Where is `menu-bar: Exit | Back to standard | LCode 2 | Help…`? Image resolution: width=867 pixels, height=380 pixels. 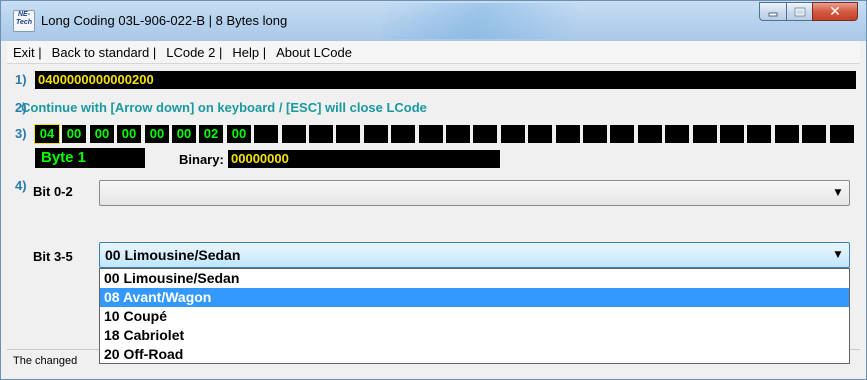
menu-bar: Exit | Back to standard | LCode 2 | Help… is located at coordinates (433, 52).